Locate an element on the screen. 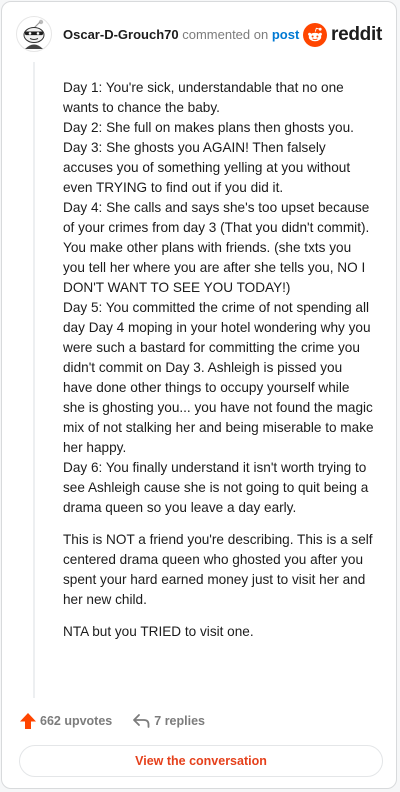 The height and width of the screenshot is (792, 400). upvote-count: 662 upvotes is located at coordinates (76, 721).